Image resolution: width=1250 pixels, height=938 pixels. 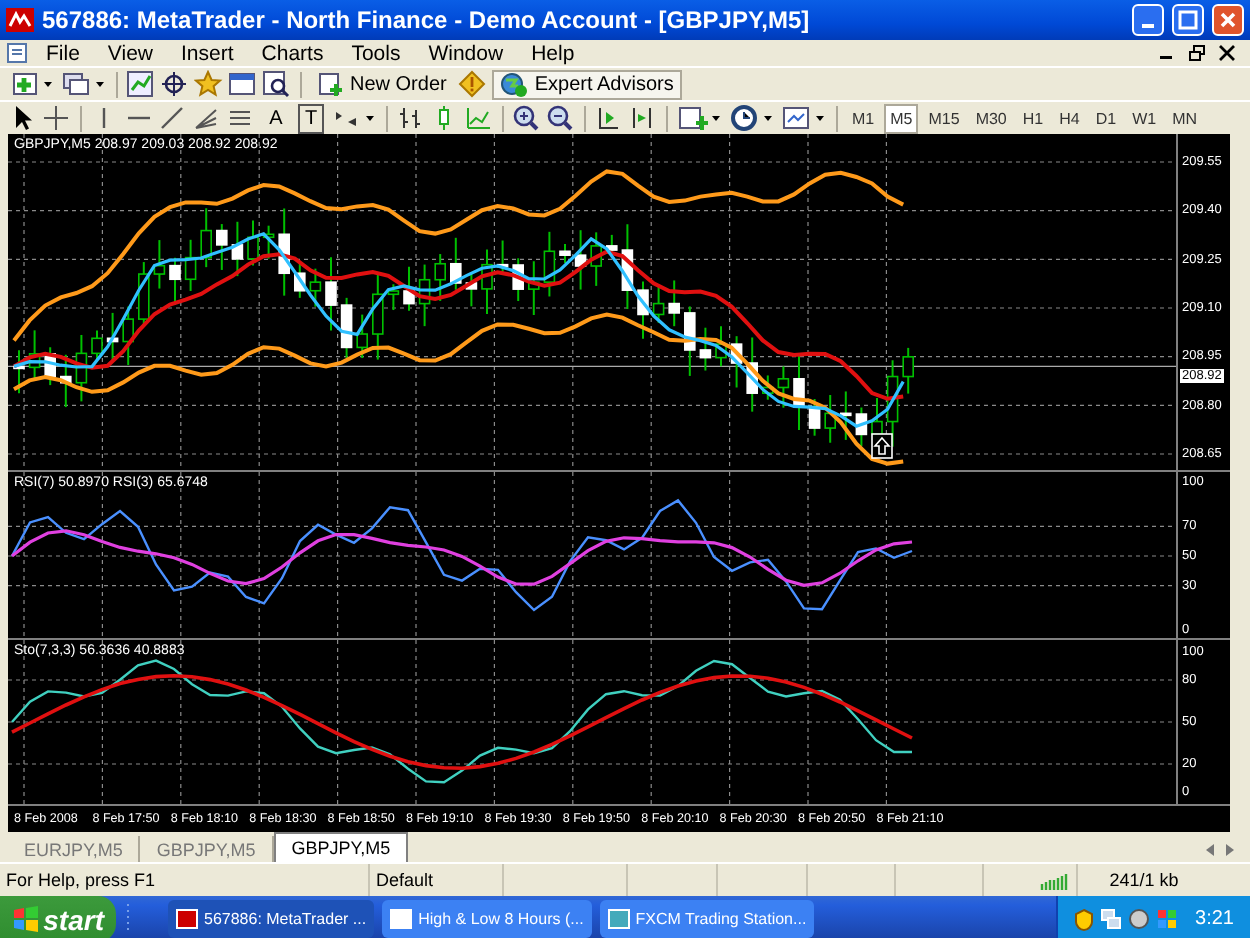 I want to click on window-title: 567886: MetaTrader - North Finance - Demo Account - [GBPJPY,M5], so click(x=427, y=20).